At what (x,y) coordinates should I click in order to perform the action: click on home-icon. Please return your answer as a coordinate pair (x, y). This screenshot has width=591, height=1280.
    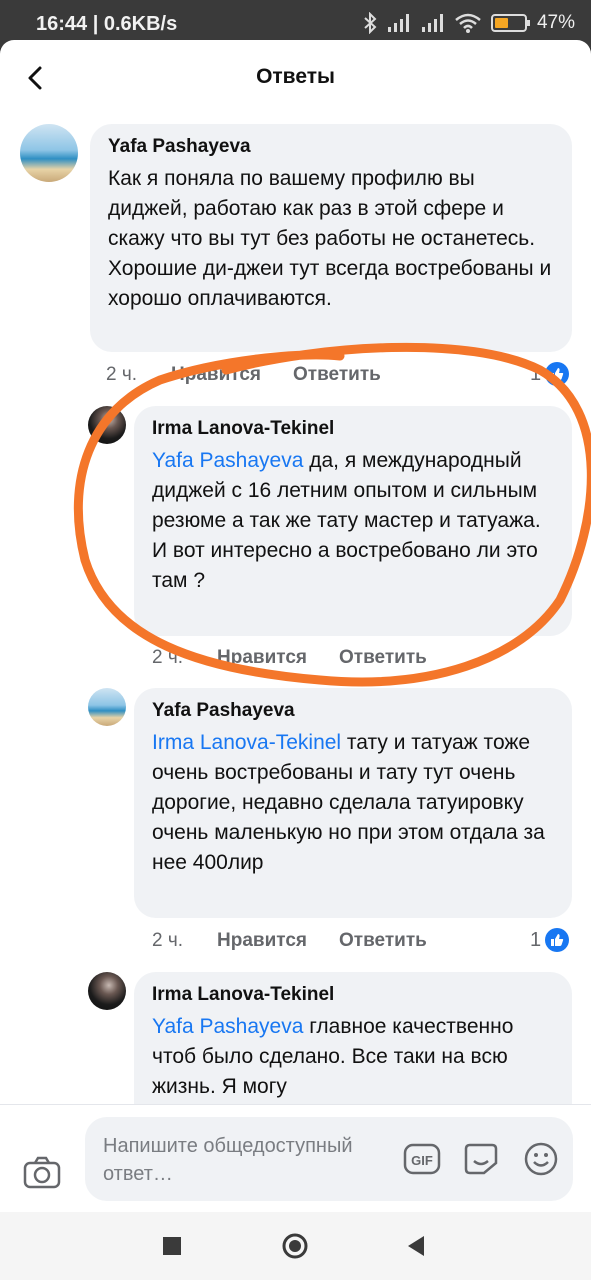
    Looking at the image, I should click on (295, 1246).